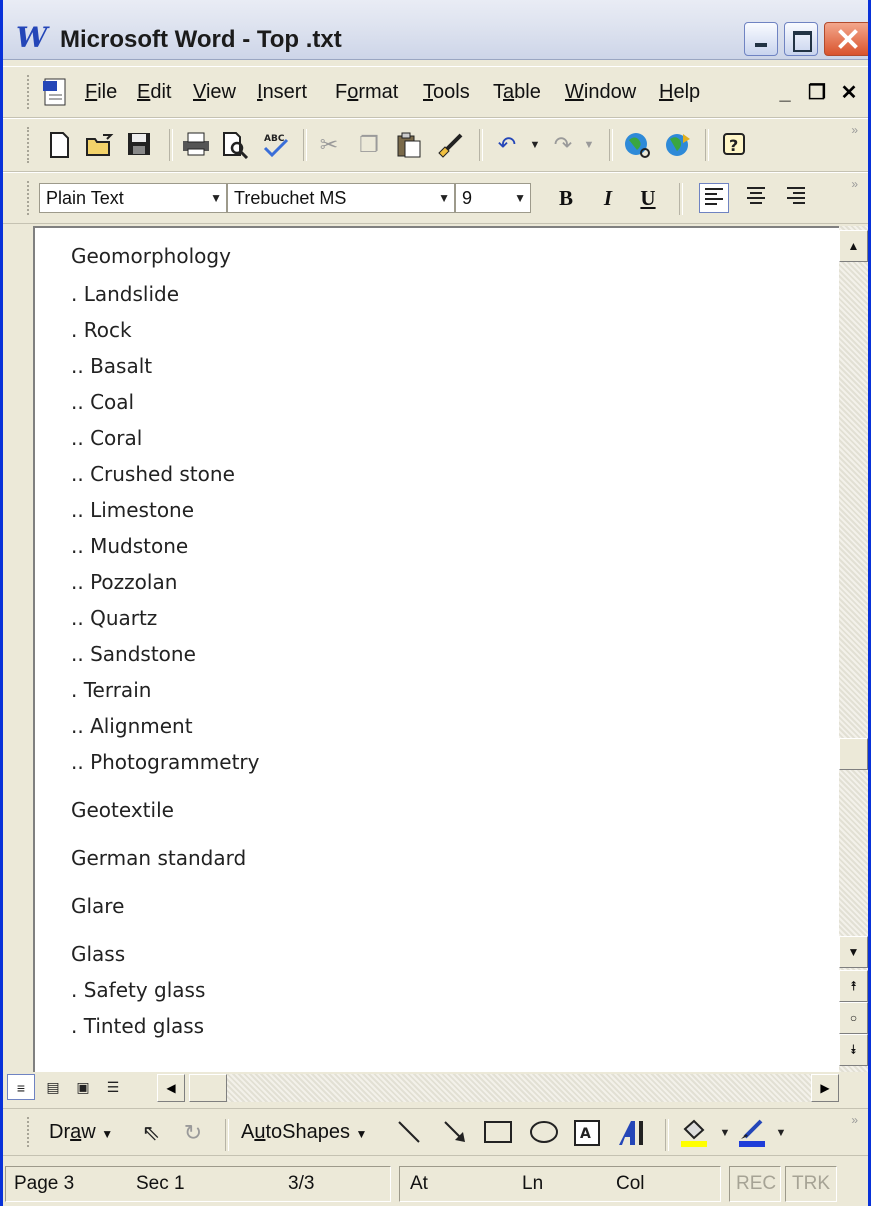 Image resolution: width=871 pixels, height=1206 pixels. What do you see at coordinates (151, 256) in the screenshot?
I see `document-line: Geomorphology` at bounding box center [151, 256].